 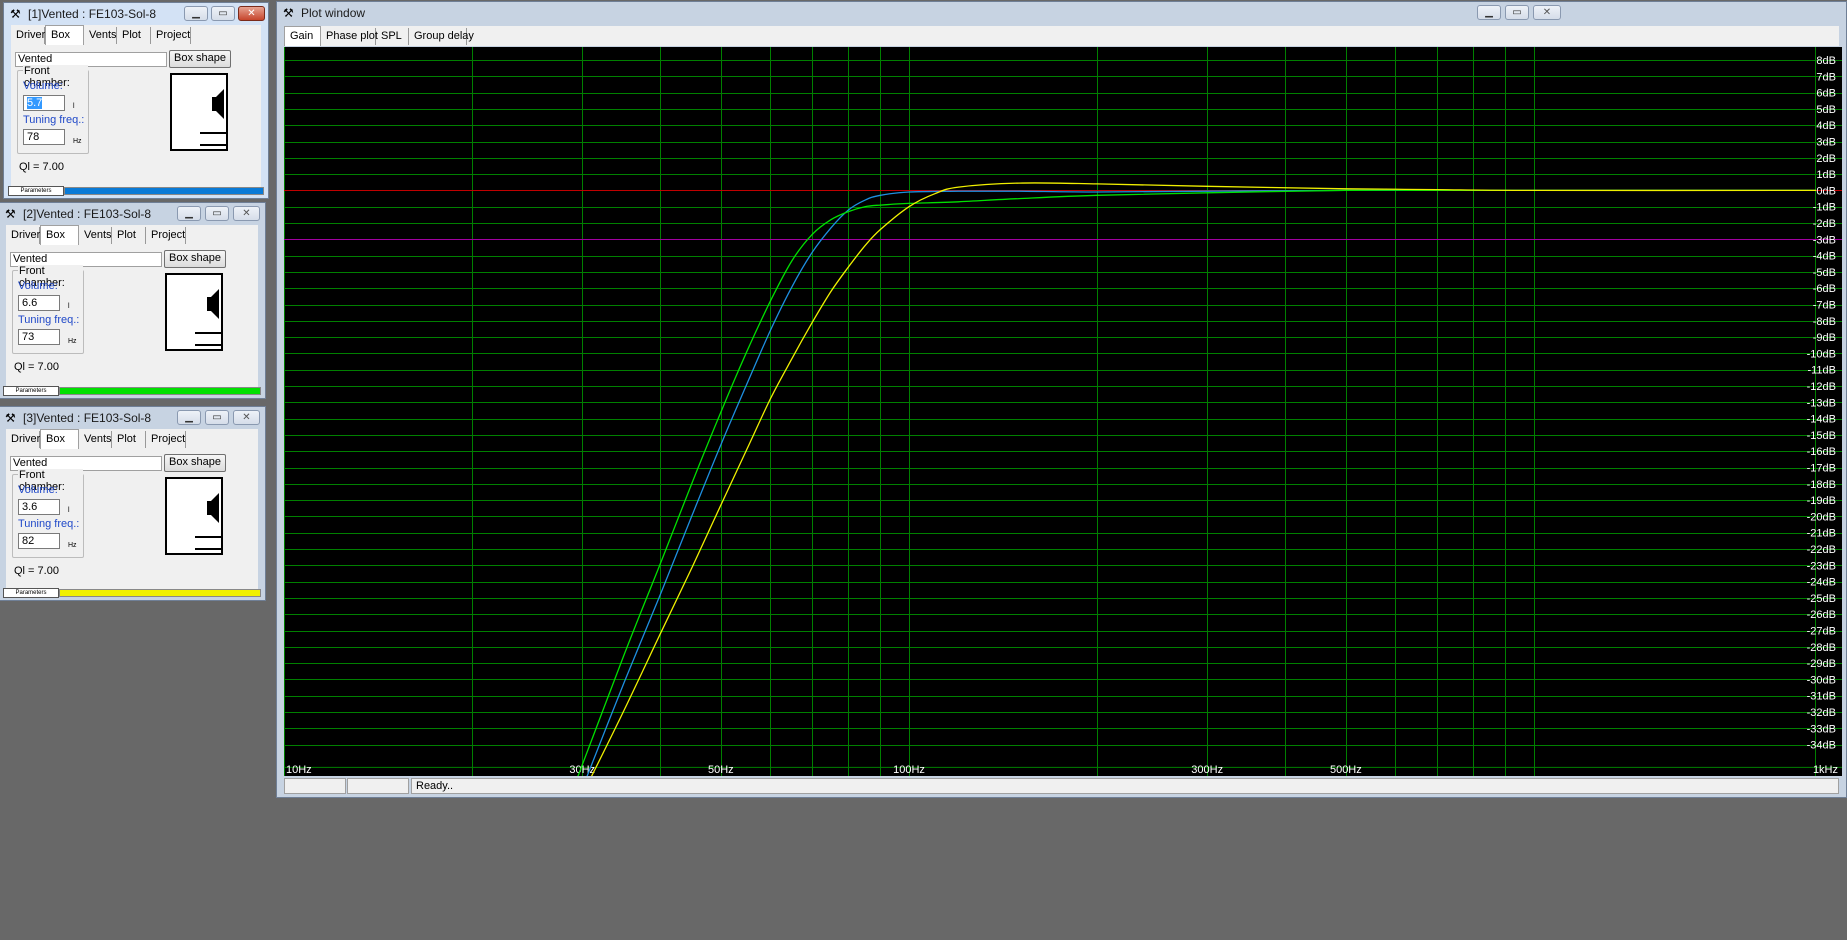 What do you see at coordinates (441, 36) in the screenshot?
I see `plot-tab-group-delay: Group delay` at bounding box center [441, 36].